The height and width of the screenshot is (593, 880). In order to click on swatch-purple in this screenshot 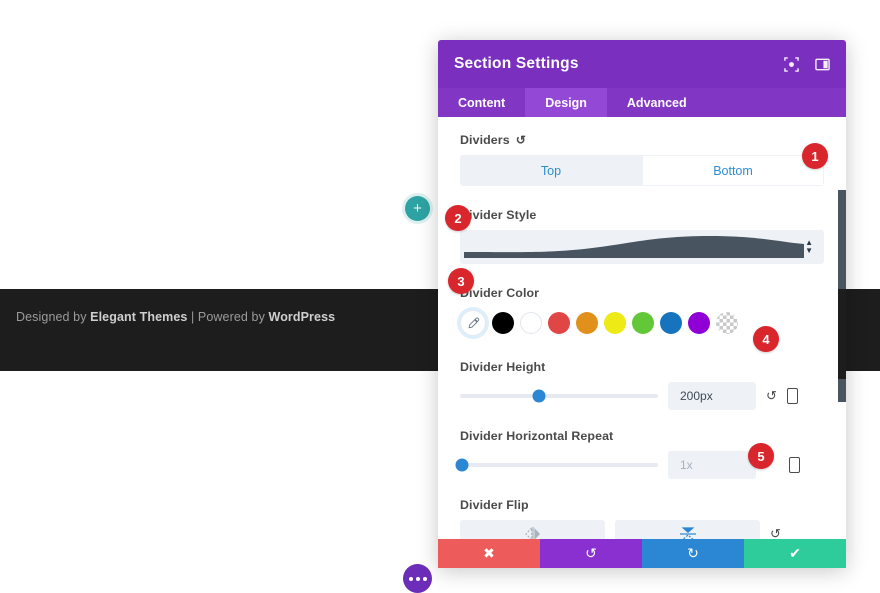, I will do `click(699, 323)`.